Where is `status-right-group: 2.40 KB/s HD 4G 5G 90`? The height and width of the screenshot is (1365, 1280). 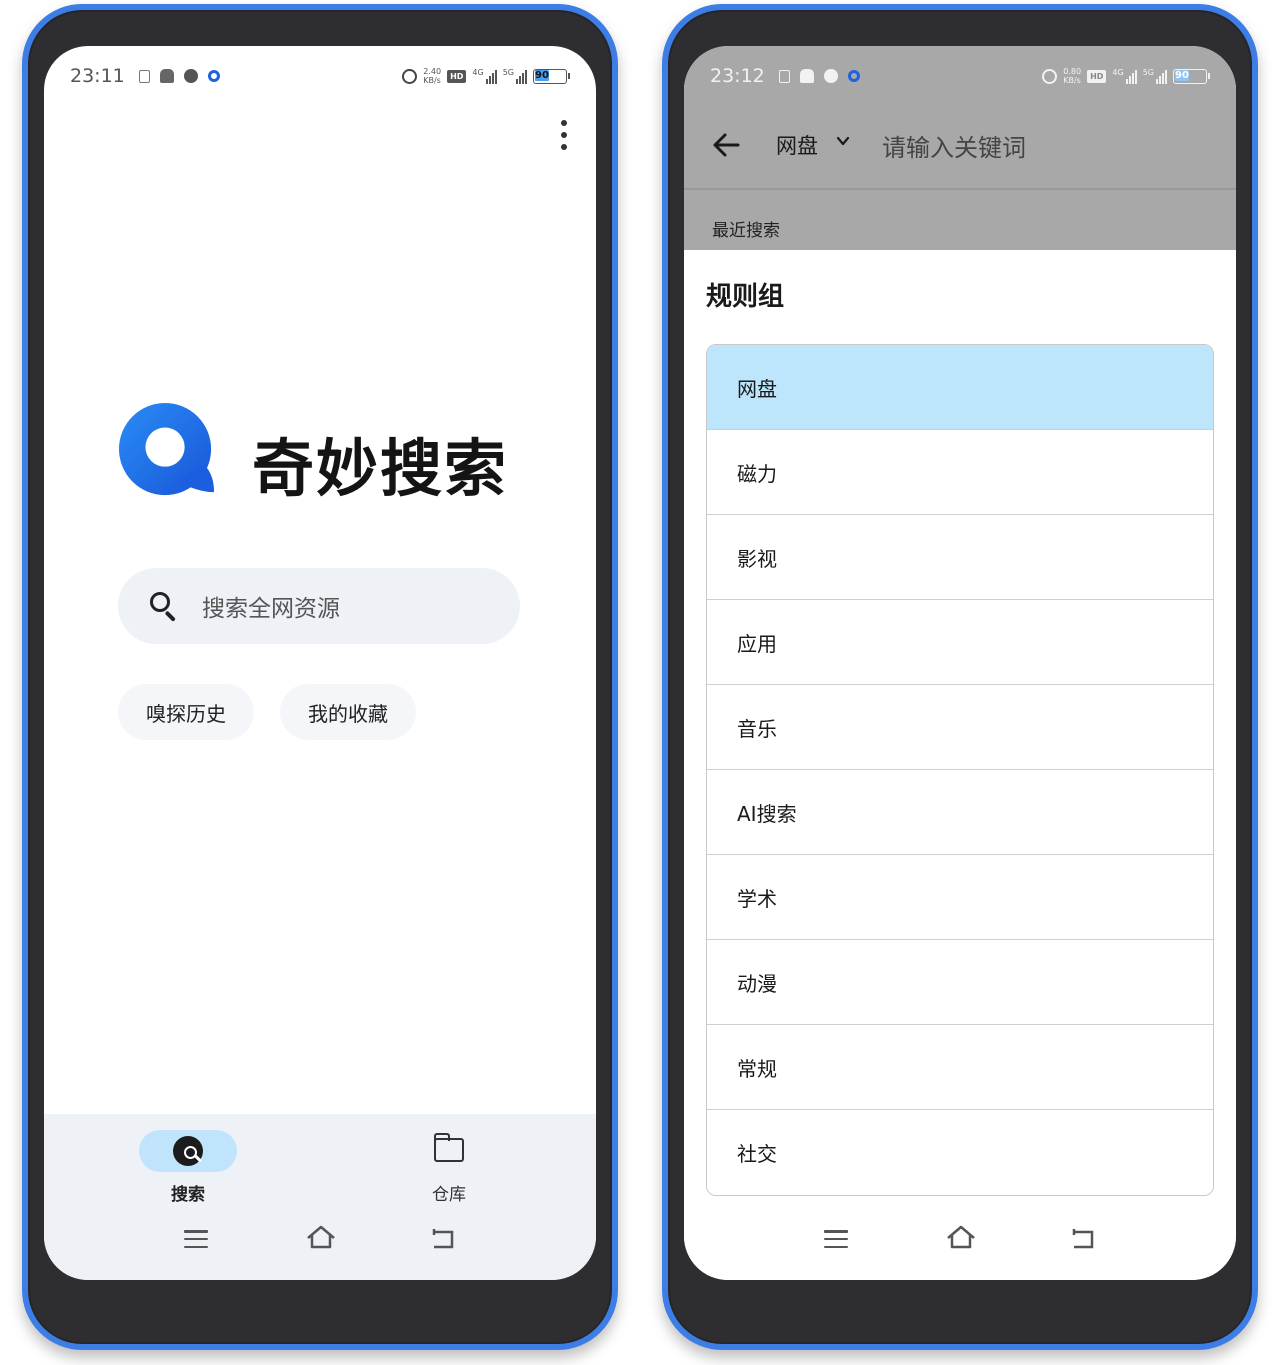
status-right-group: 2.40 KB/s HD 4G 5G 90 is located at coordinates (486, 76).